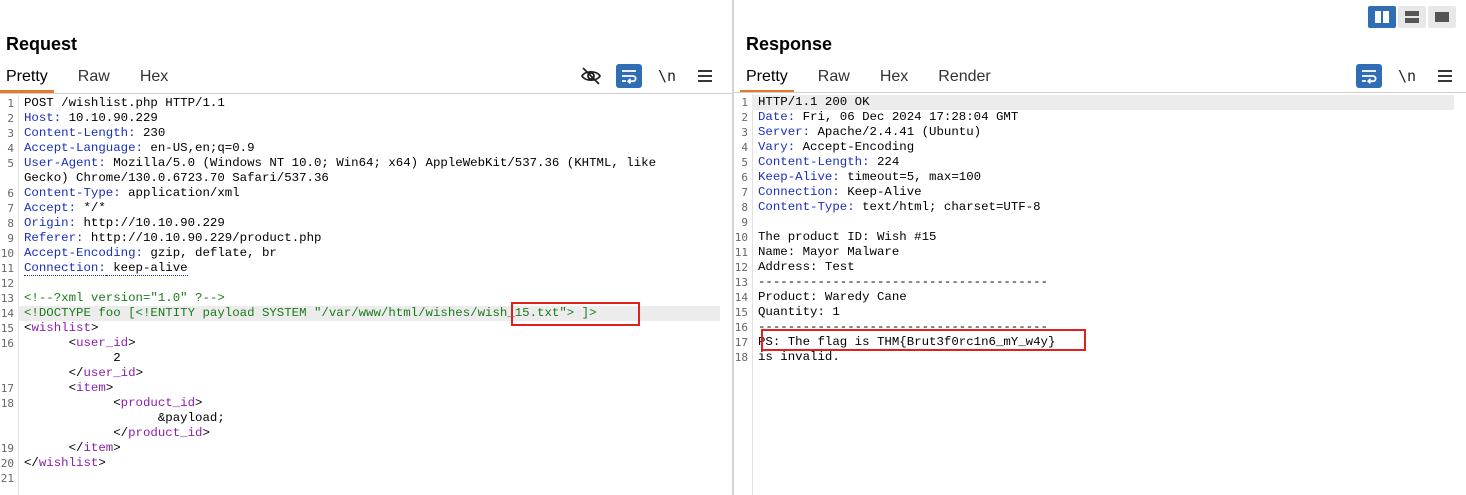  I want to click on header-name: User-Agent:, so click(65, 163).